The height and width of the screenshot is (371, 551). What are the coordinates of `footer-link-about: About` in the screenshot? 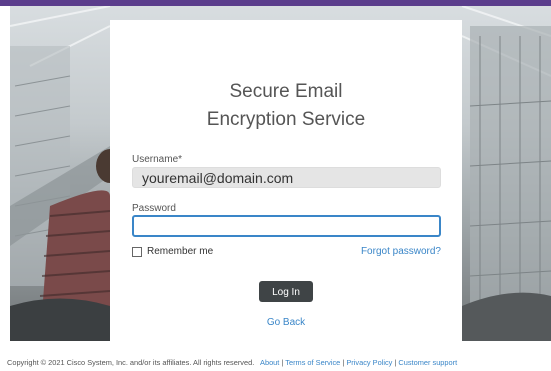 It's located at (269, 362).